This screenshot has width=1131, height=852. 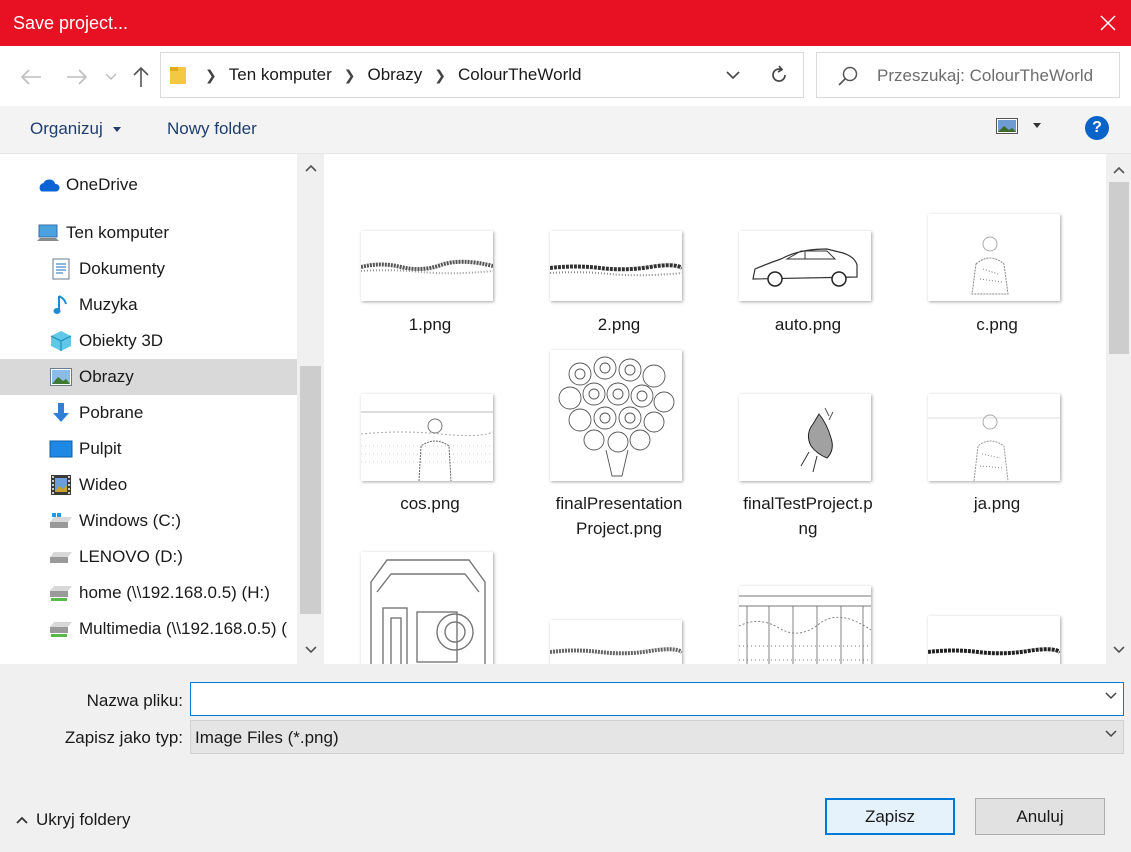 I want to click on file-thumbnail-auto, so click(x=805, y=266).